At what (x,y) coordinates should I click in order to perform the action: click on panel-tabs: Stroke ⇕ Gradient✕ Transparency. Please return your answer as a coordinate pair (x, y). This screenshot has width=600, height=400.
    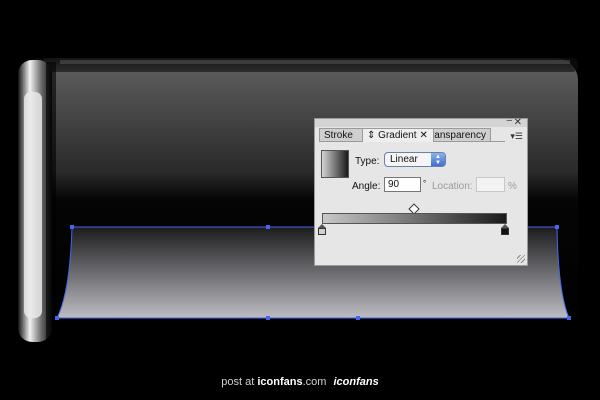
    Looking at the image, I should click on (412, 134).